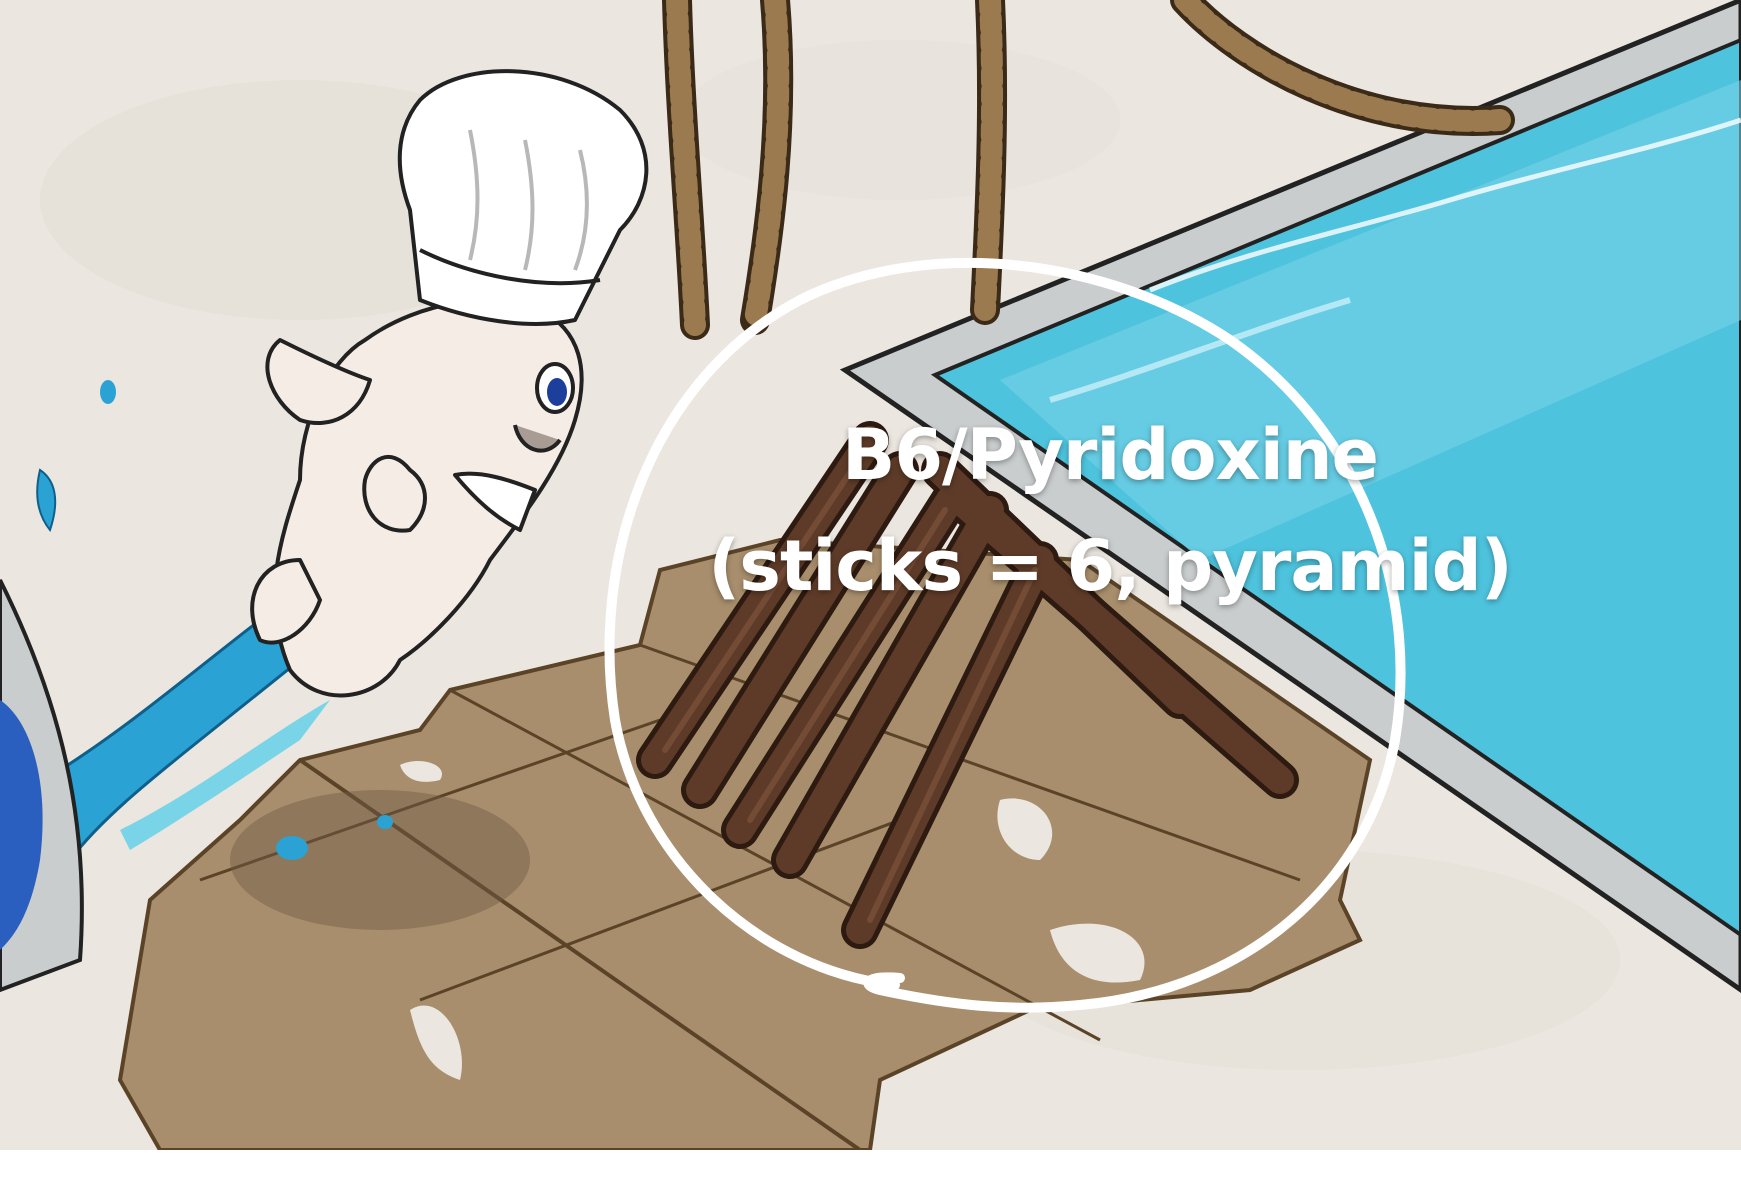  I want to click on bottom-letterbox, so click(870, 1172).